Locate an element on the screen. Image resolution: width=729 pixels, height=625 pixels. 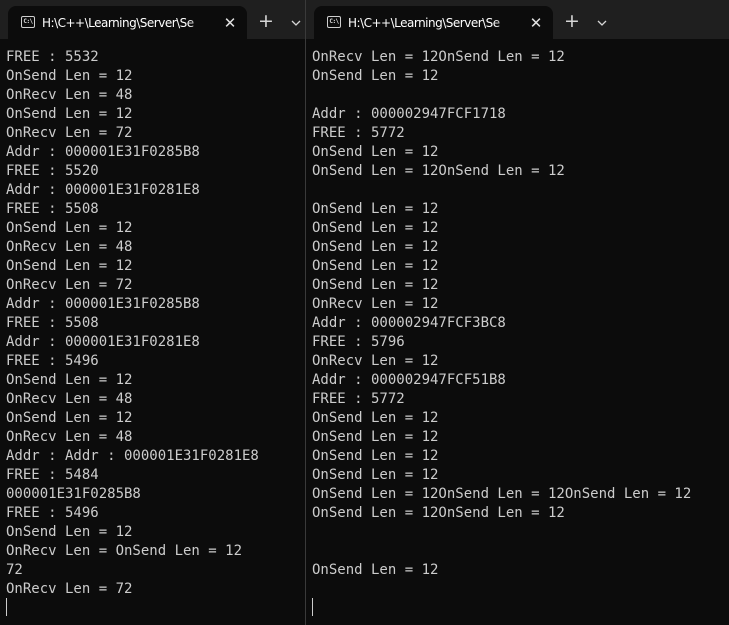
output-line: FREE : 5520 is located at coordinates (52, 171).